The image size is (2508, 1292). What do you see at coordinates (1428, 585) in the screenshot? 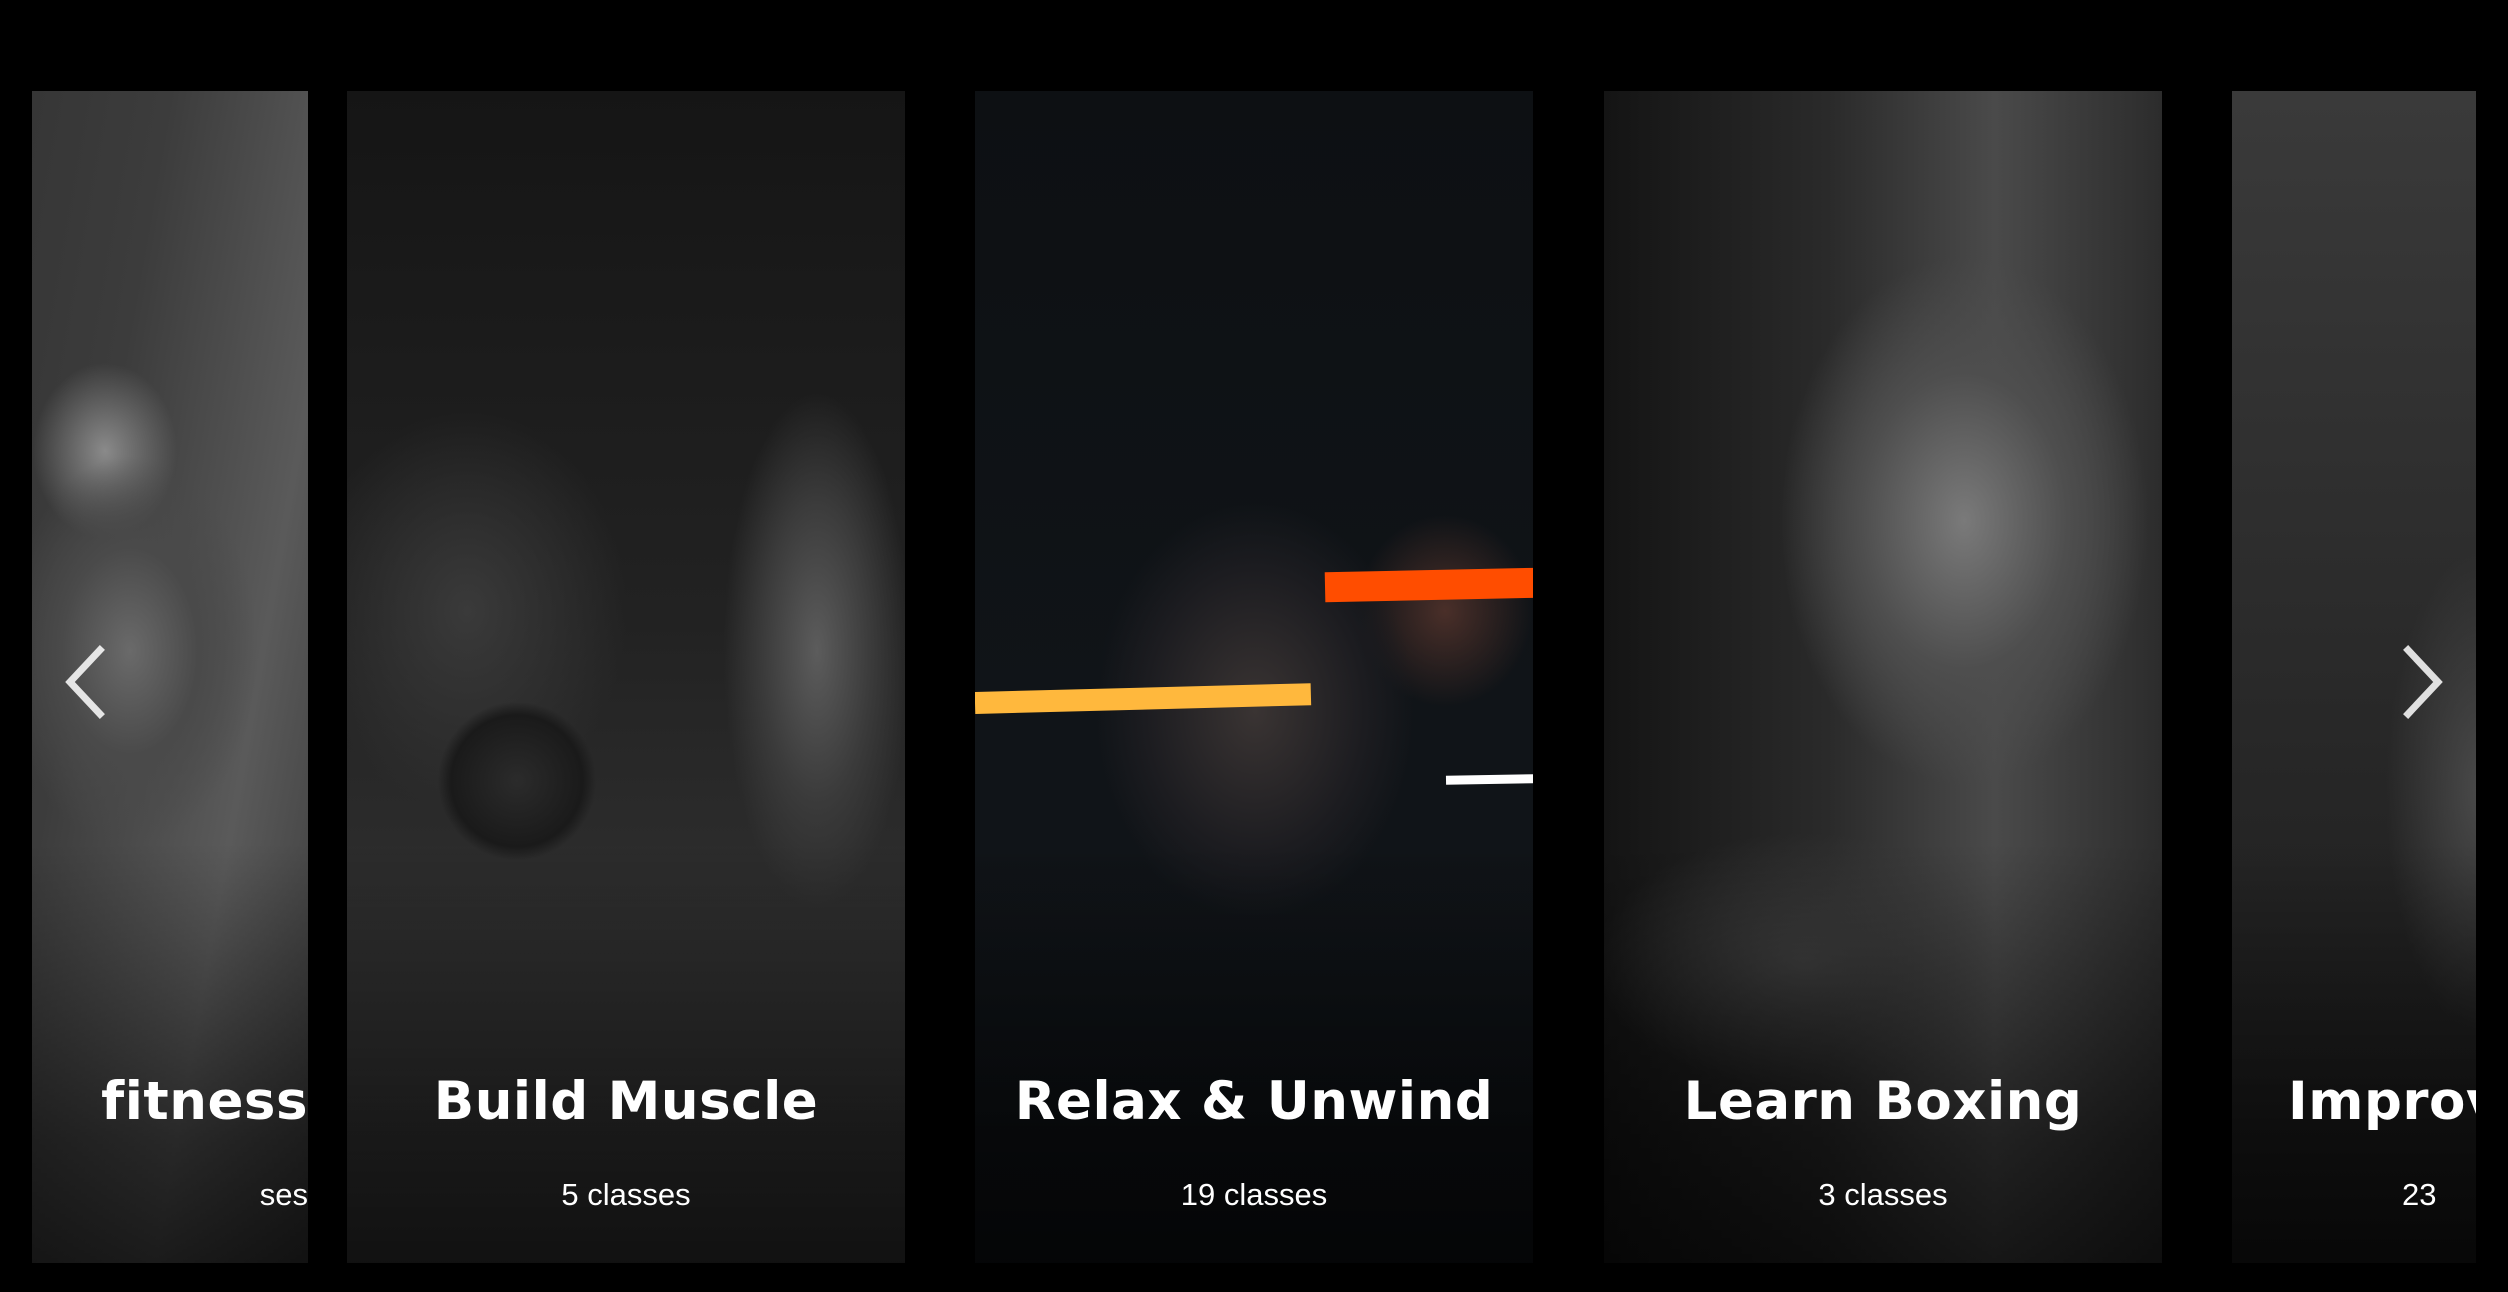
I see `accent-stripe-orange` at bounding box center [1428, 585].